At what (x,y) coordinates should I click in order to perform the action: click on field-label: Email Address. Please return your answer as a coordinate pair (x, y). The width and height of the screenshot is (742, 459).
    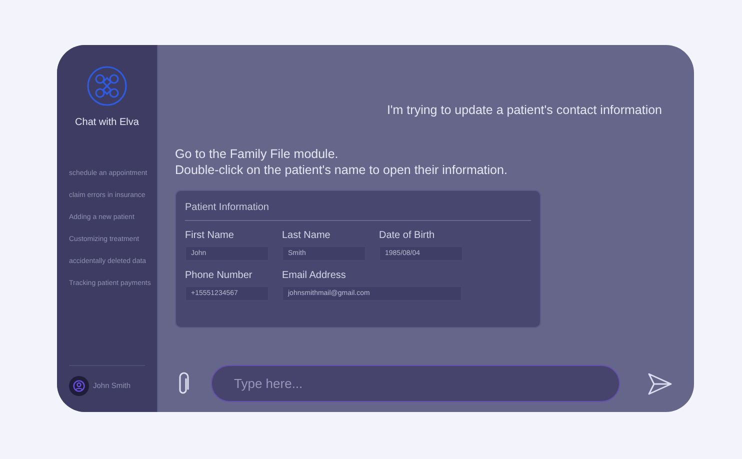
    Looking at the image, I should click on (314, 275).